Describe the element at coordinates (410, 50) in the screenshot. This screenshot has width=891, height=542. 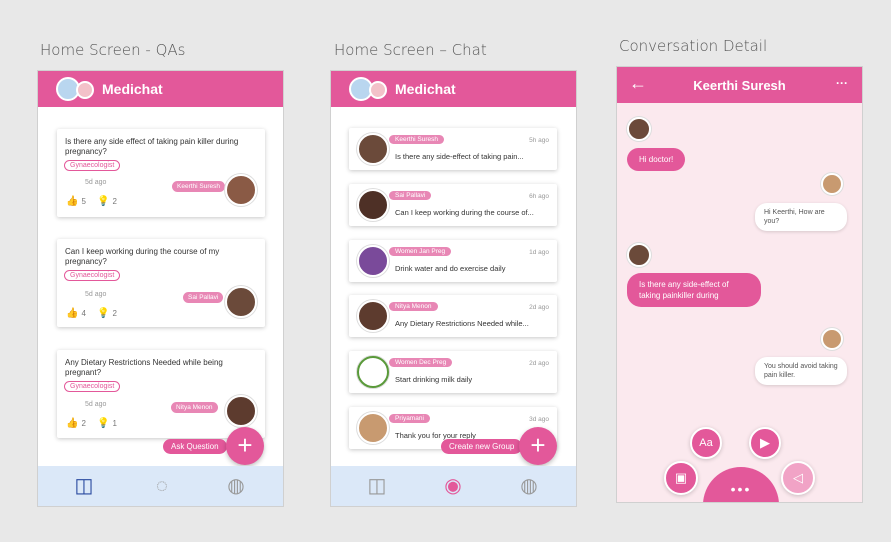
I see `chat-screen-label: Home Screen – Chat` at that location.